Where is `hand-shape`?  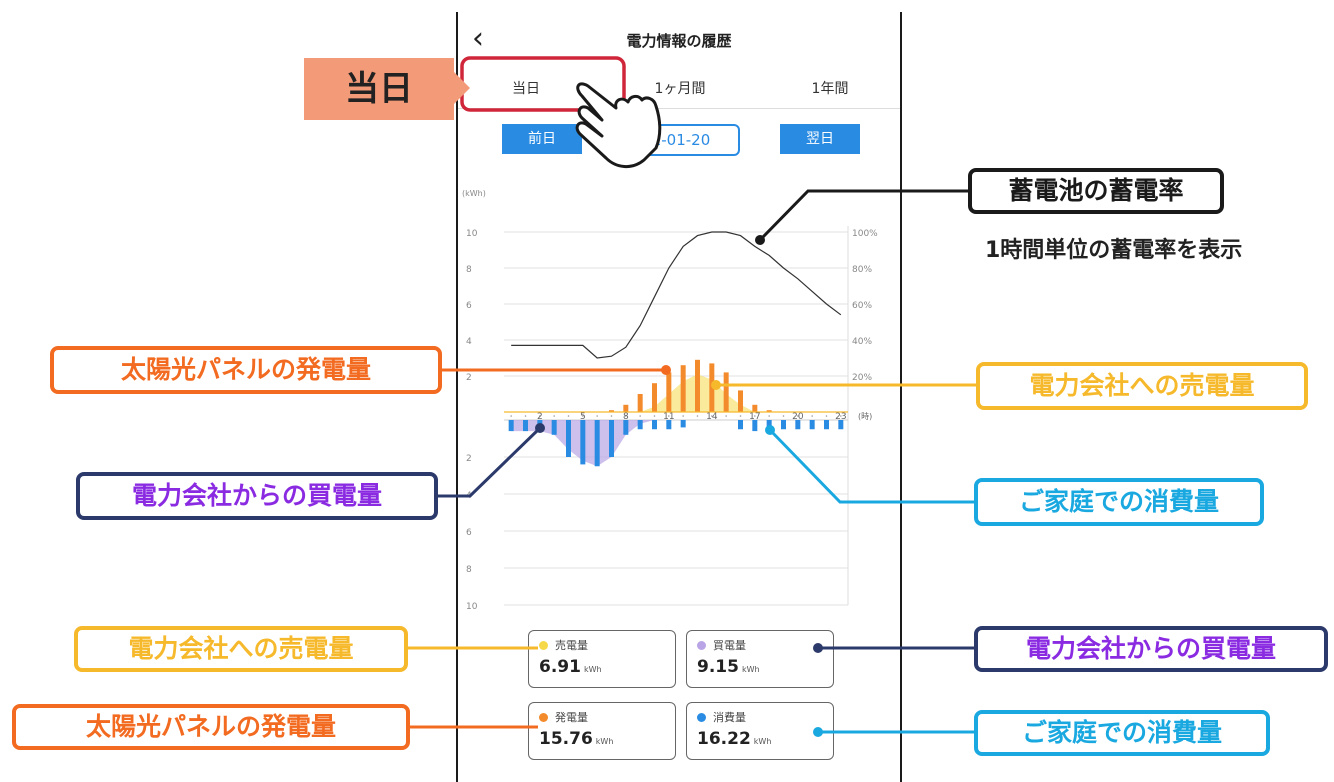 hand-shape is located at coordinates (618, 125).